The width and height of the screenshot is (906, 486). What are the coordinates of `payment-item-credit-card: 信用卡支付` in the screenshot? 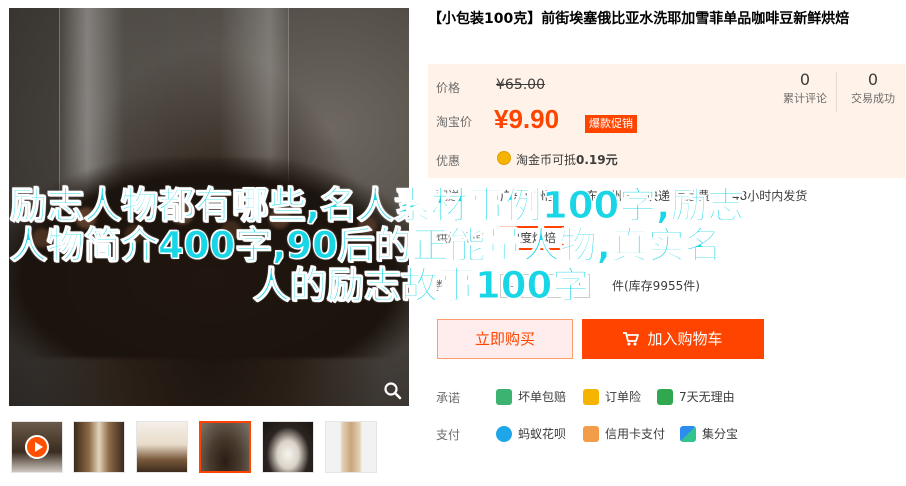 It's located at (624, 434).